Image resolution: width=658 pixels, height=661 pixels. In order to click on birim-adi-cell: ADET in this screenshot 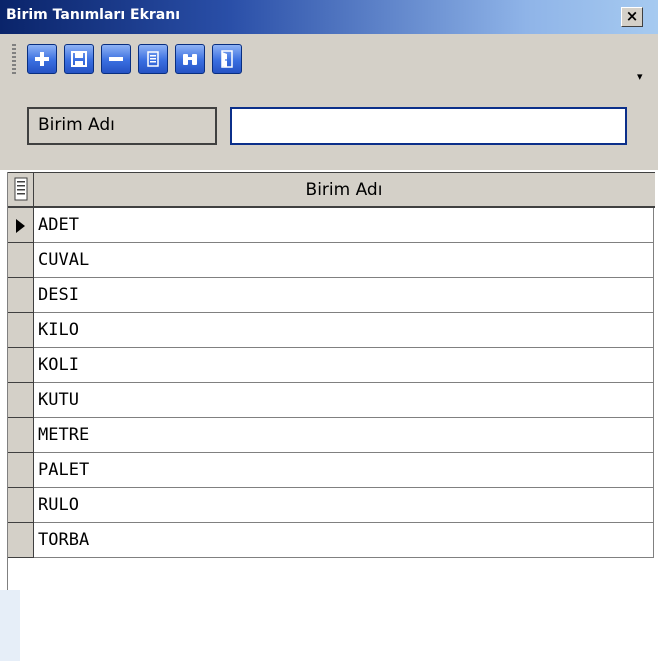, I will do `click(344, 225)`.